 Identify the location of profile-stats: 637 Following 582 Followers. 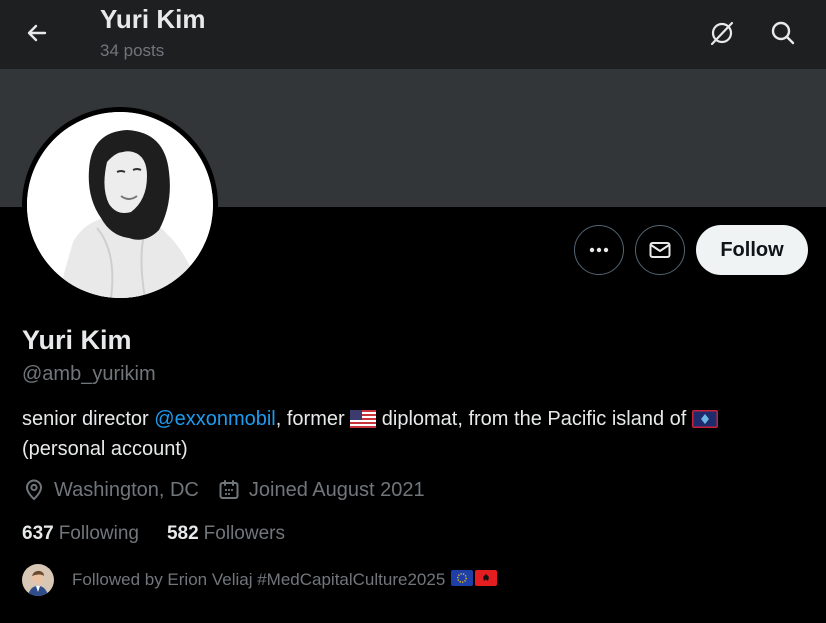
(153, 534).